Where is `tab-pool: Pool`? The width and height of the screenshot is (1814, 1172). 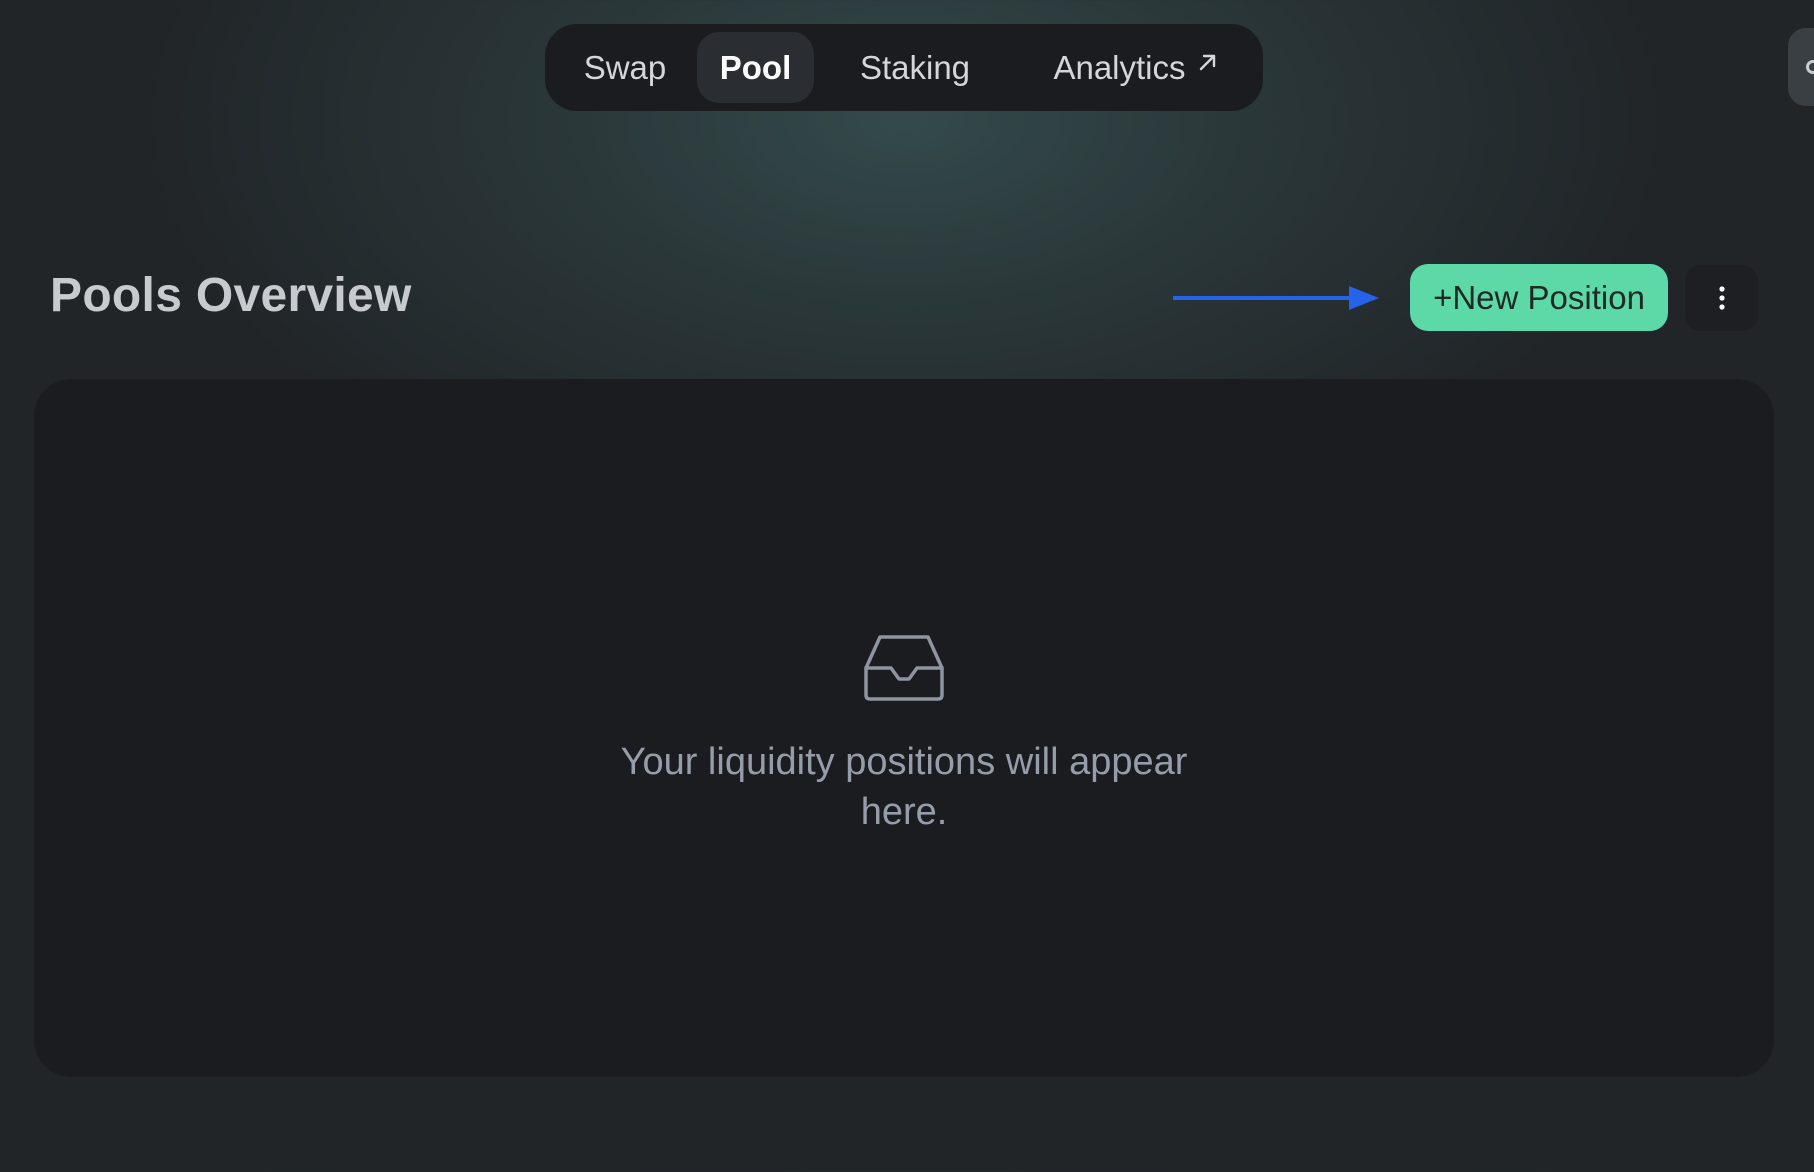 tab-pool: Pool is located at coordinates (755, 67).